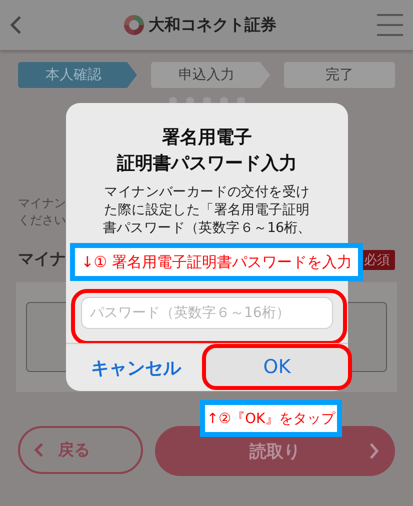 This screenshot has width=413, height=506. Describe the element at coordinates (39, 450) in the screenshot. I see `chevron-left-icon` at that location.